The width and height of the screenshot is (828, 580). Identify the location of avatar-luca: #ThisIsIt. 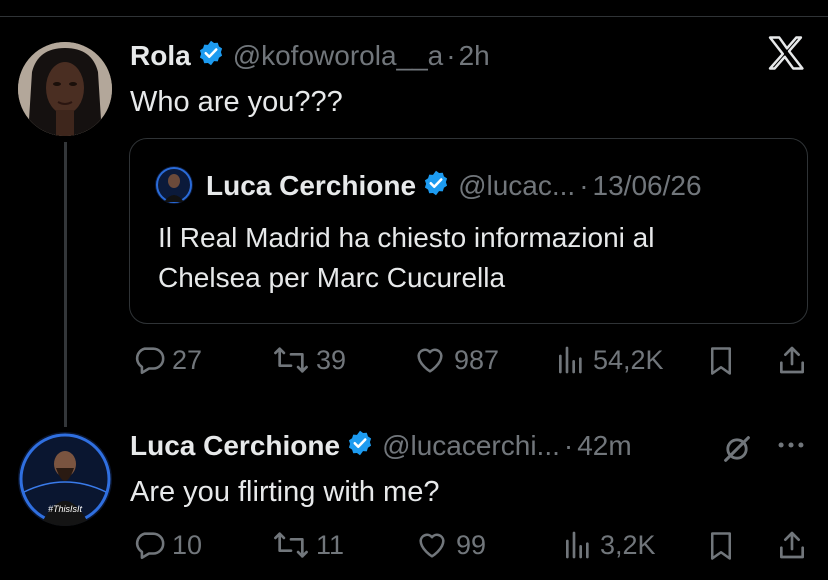
(65, 479).